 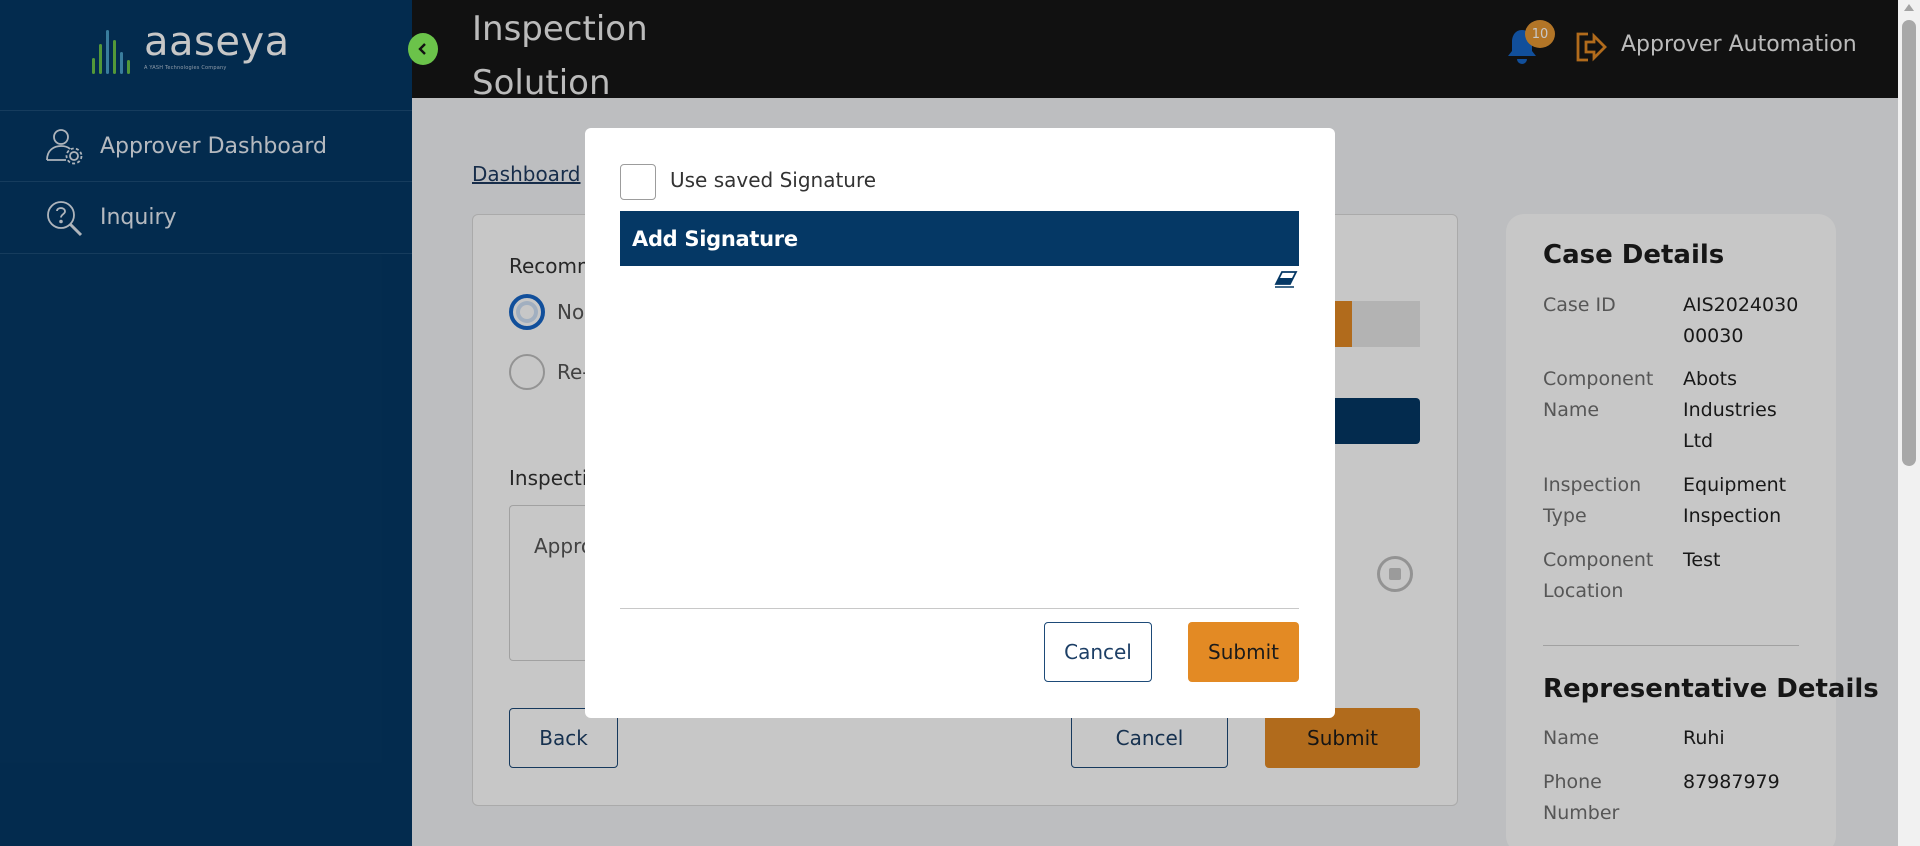 I want to click on modal-submit-button: Submit, so click(x=1243, y=652).